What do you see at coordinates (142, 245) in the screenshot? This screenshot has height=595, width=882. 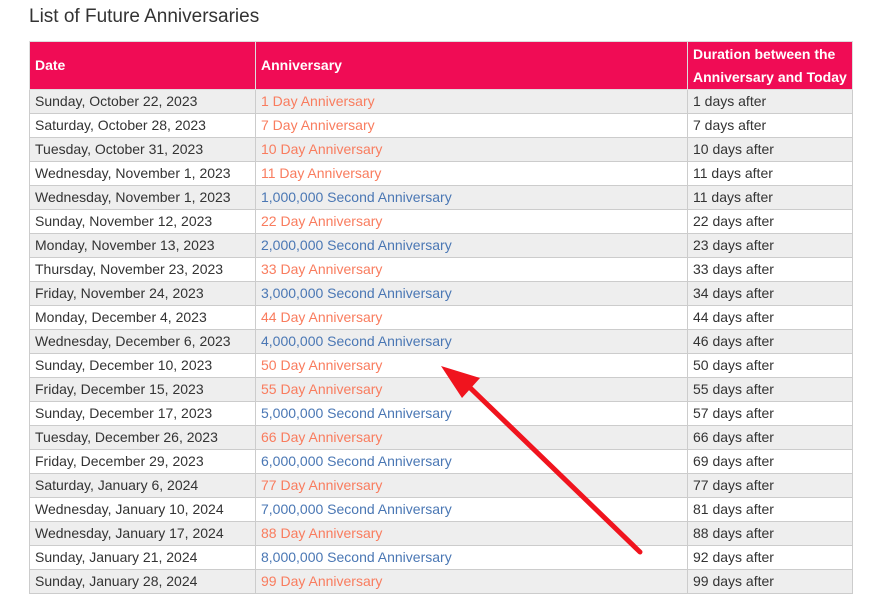 I see `date-cell: Monday, November 13, 2023` at bounding box center [142, 245].